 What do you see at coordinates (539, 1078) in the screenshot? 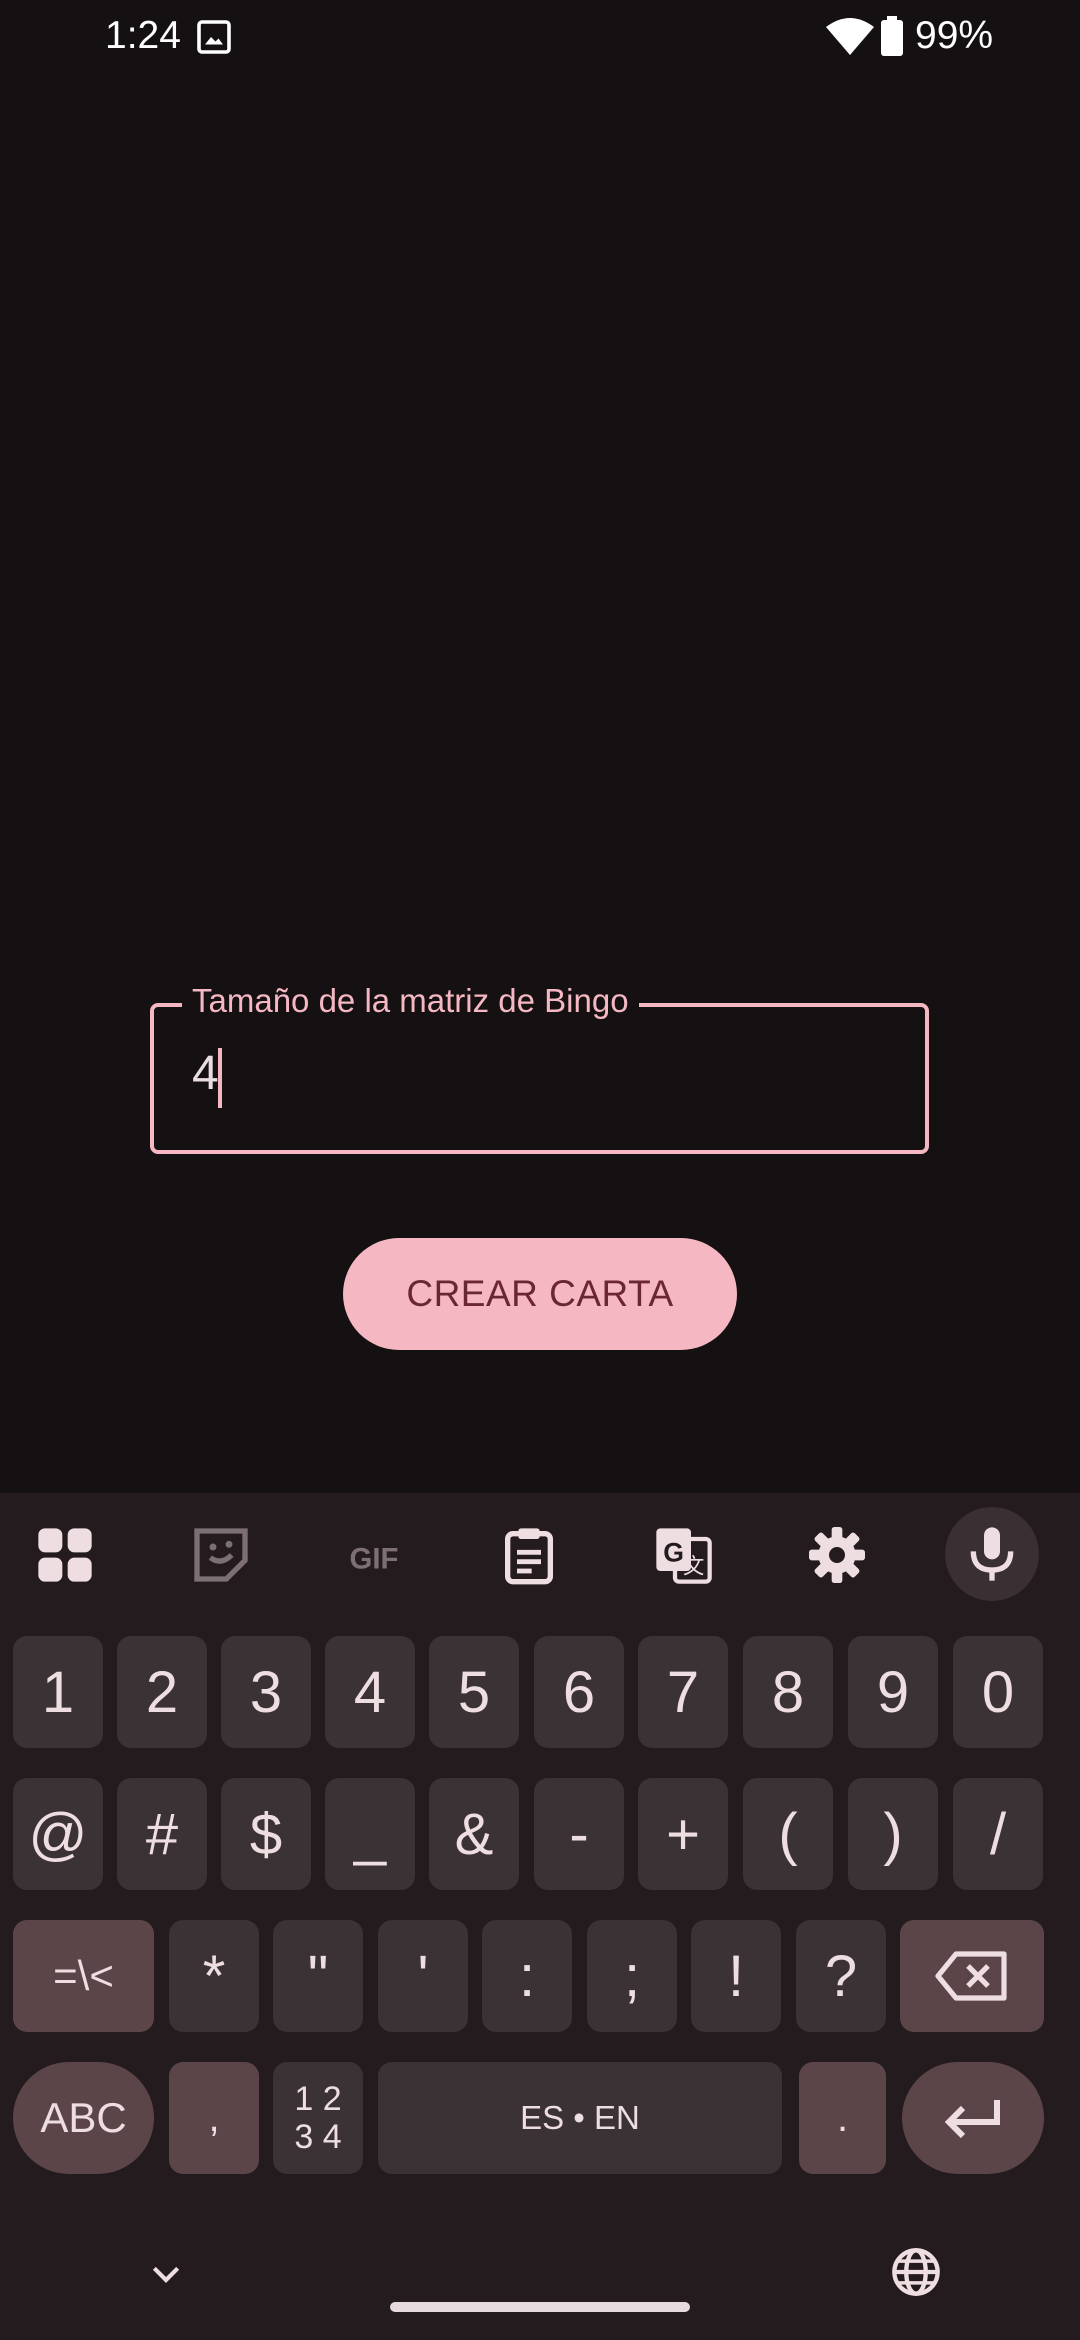
I see `bingo-size-field` at bounding box center [539, 1078].